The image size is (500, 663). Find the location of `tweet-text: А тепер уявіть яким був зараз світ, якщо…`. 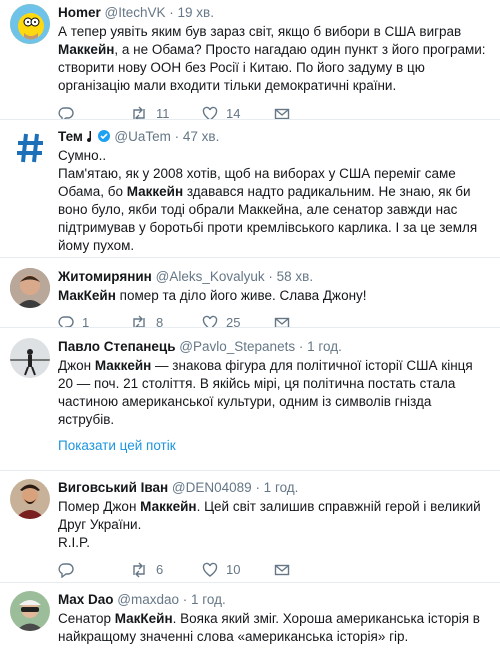

tweet-text: А тепер уявіть яким був зараз світ, якщо… is located at coordinates (272, 58).